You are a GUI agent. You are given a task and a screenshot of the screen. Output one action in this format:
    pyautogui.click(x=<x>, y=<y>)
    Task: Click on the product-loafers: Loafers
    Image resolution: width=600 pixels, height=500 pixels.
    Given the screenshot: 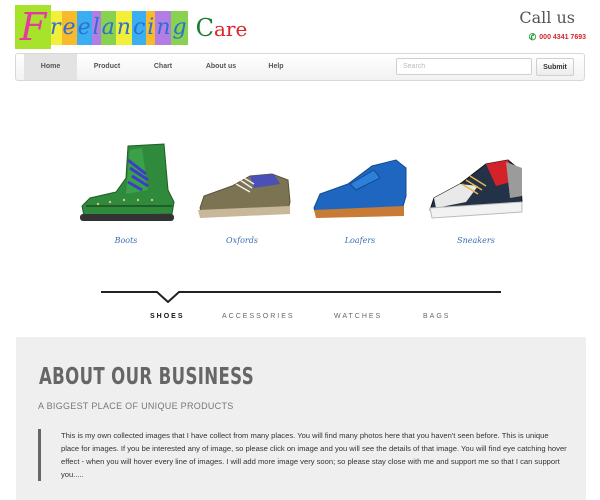 What is the action you would take?
    pyautogui.click(x=360, y=195)
    